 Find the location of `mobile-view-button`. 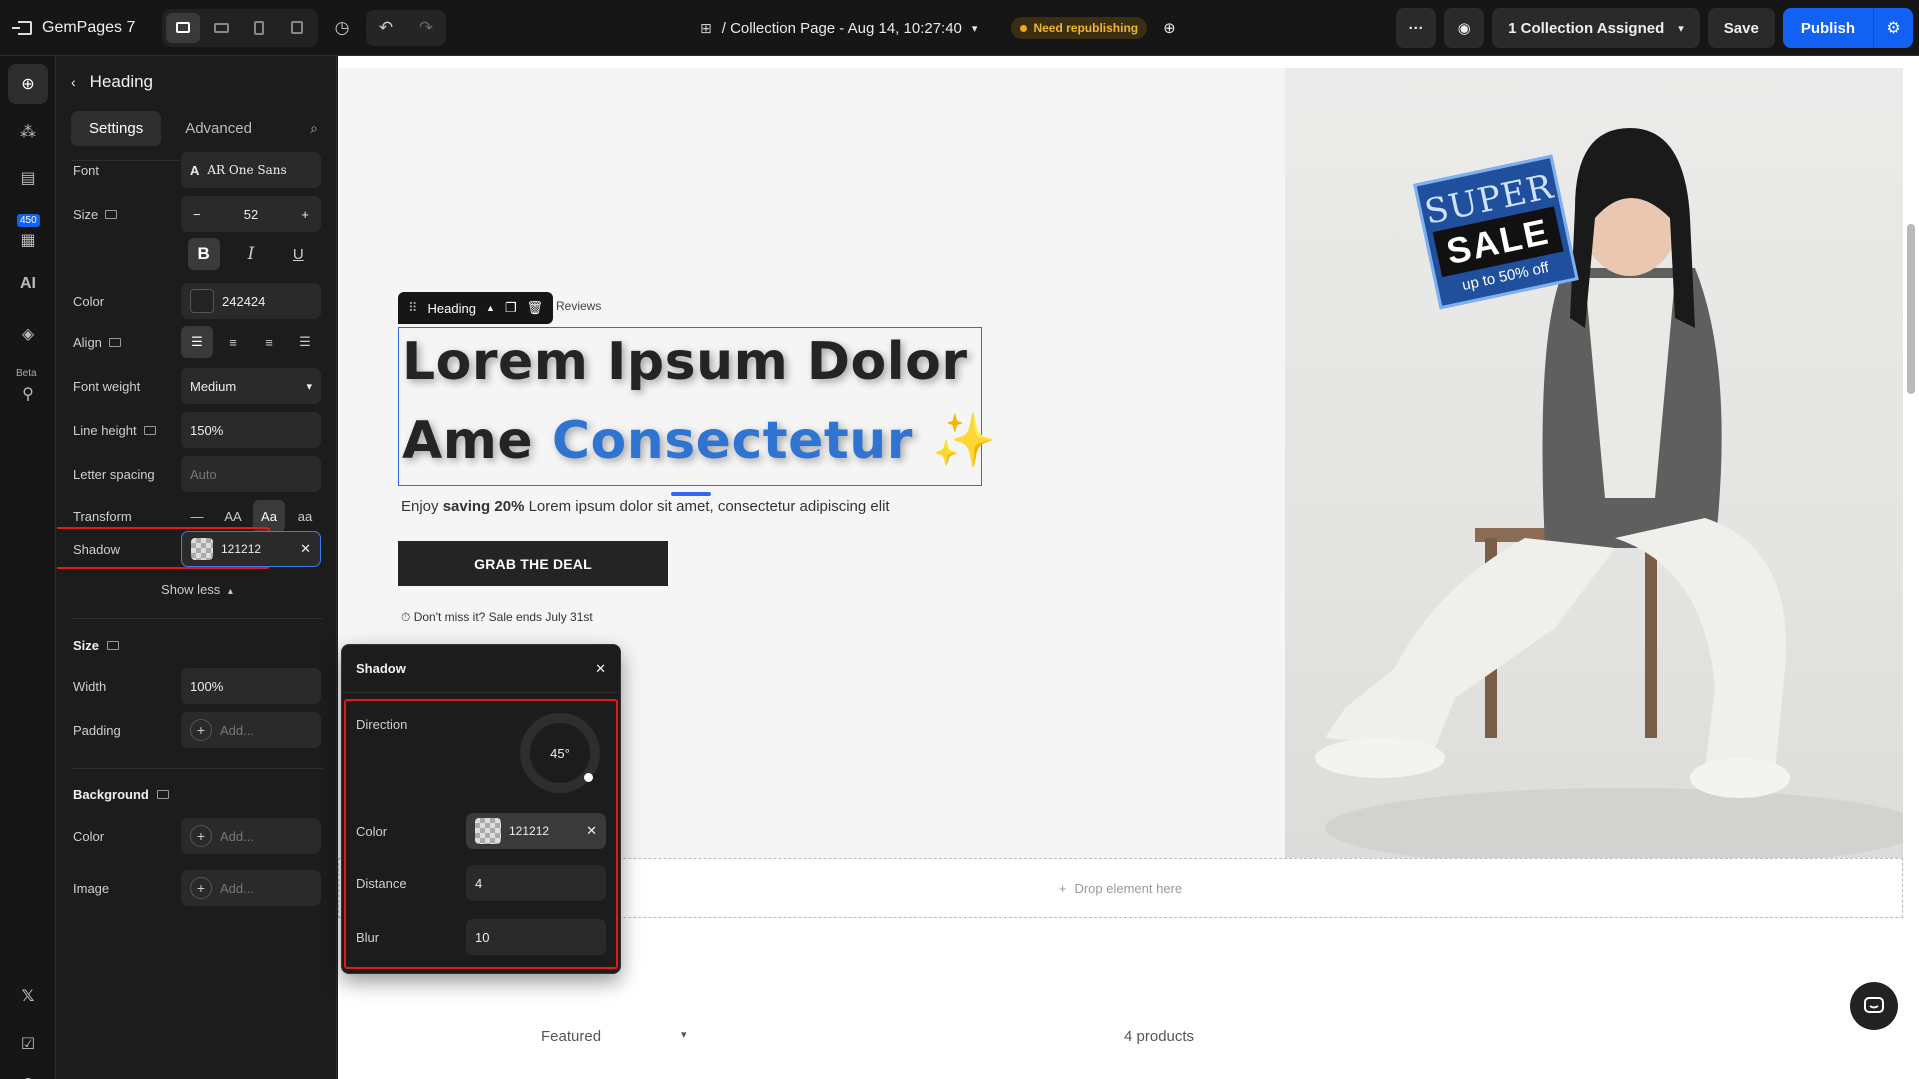

mobile-view-button is located at coordinates (259, 28).